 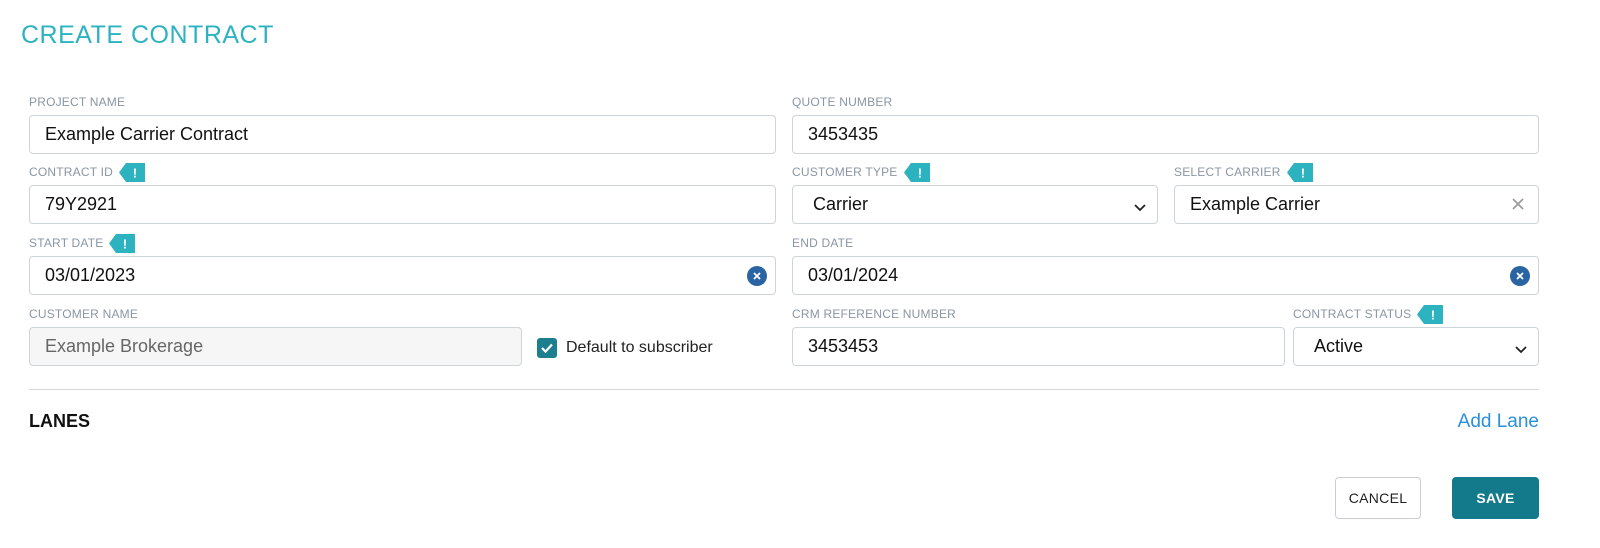 What do you see at coordinates (1498, 422) in the screenshot?
I see `add-lane-link: Add Lane` at bounding box center [1498, 422].